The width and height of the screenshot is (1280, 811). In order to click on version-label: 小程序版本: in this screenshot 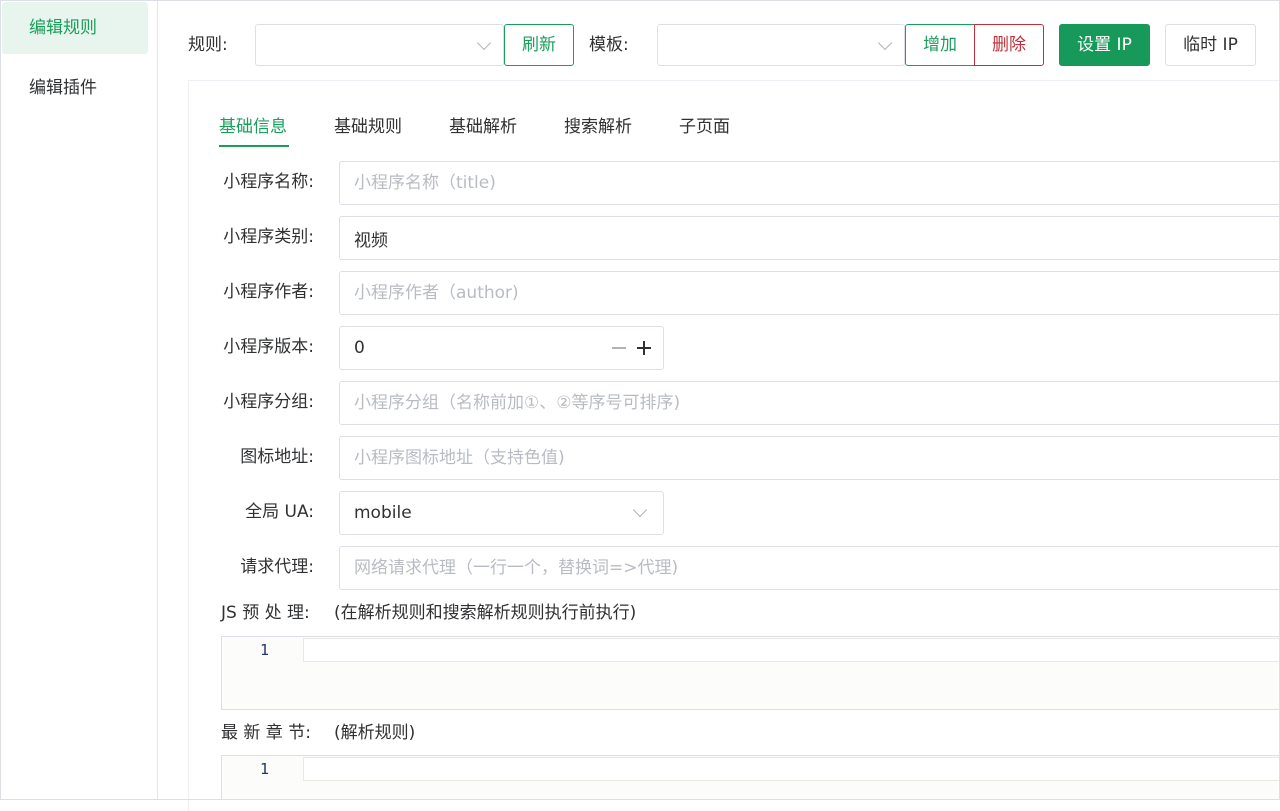, I will do `click(268, 347)`.